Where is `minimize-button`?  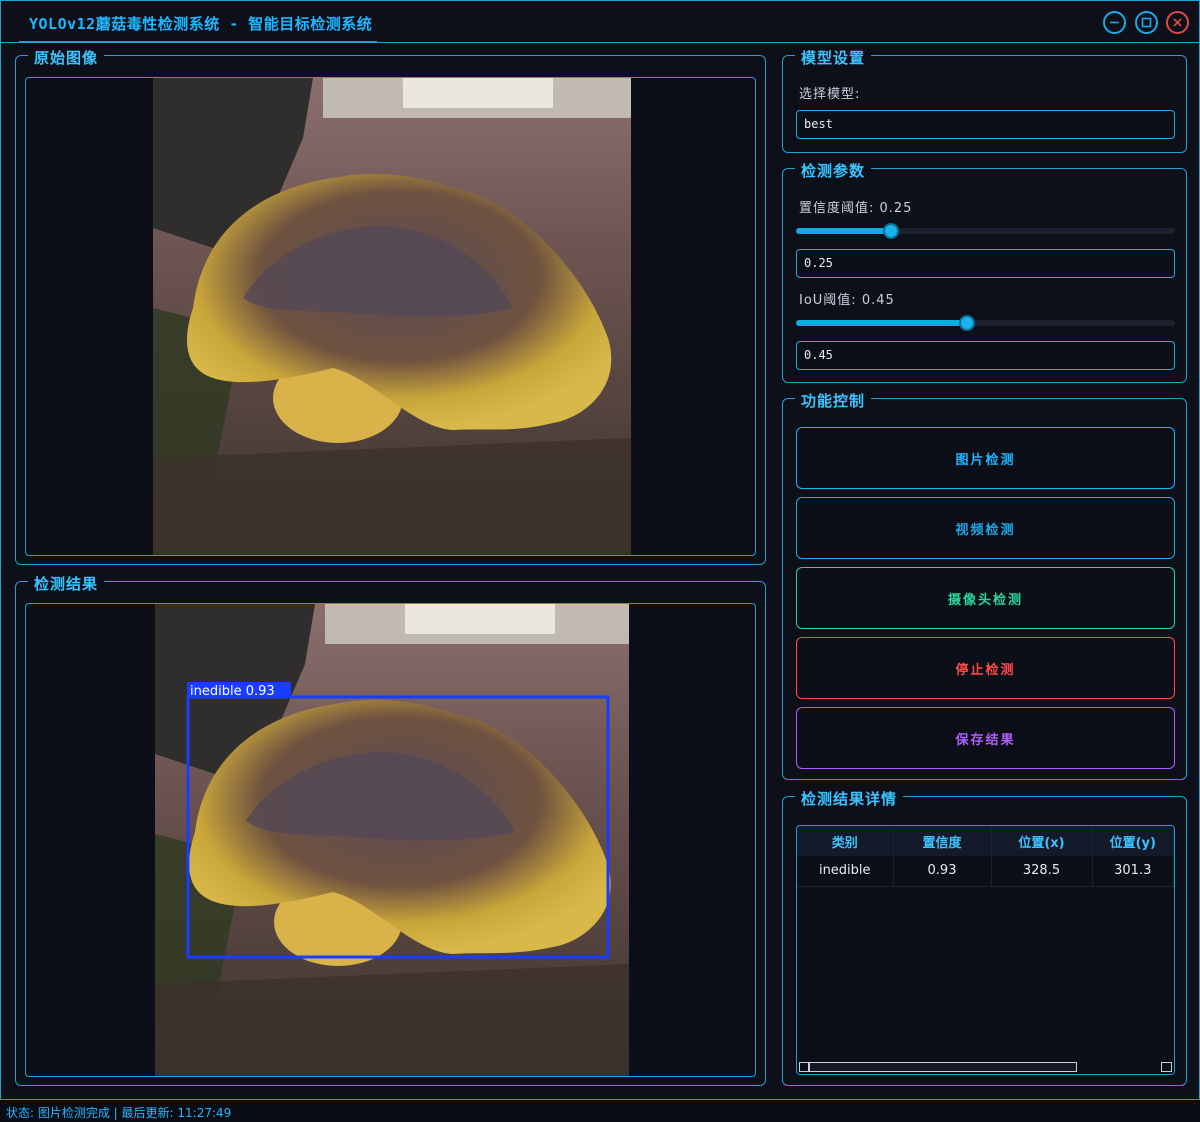
minimize-button is located at coordinates (1114, 22).